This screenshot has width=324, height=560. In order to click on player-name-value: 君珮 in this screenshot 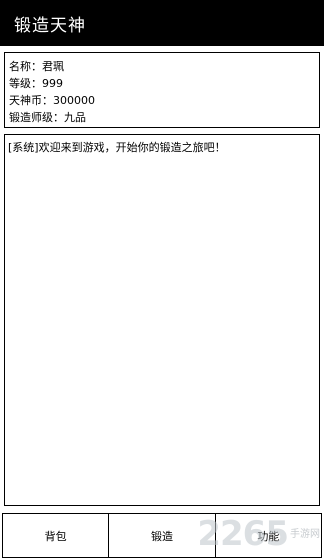, I will do `click(53, 66)`.